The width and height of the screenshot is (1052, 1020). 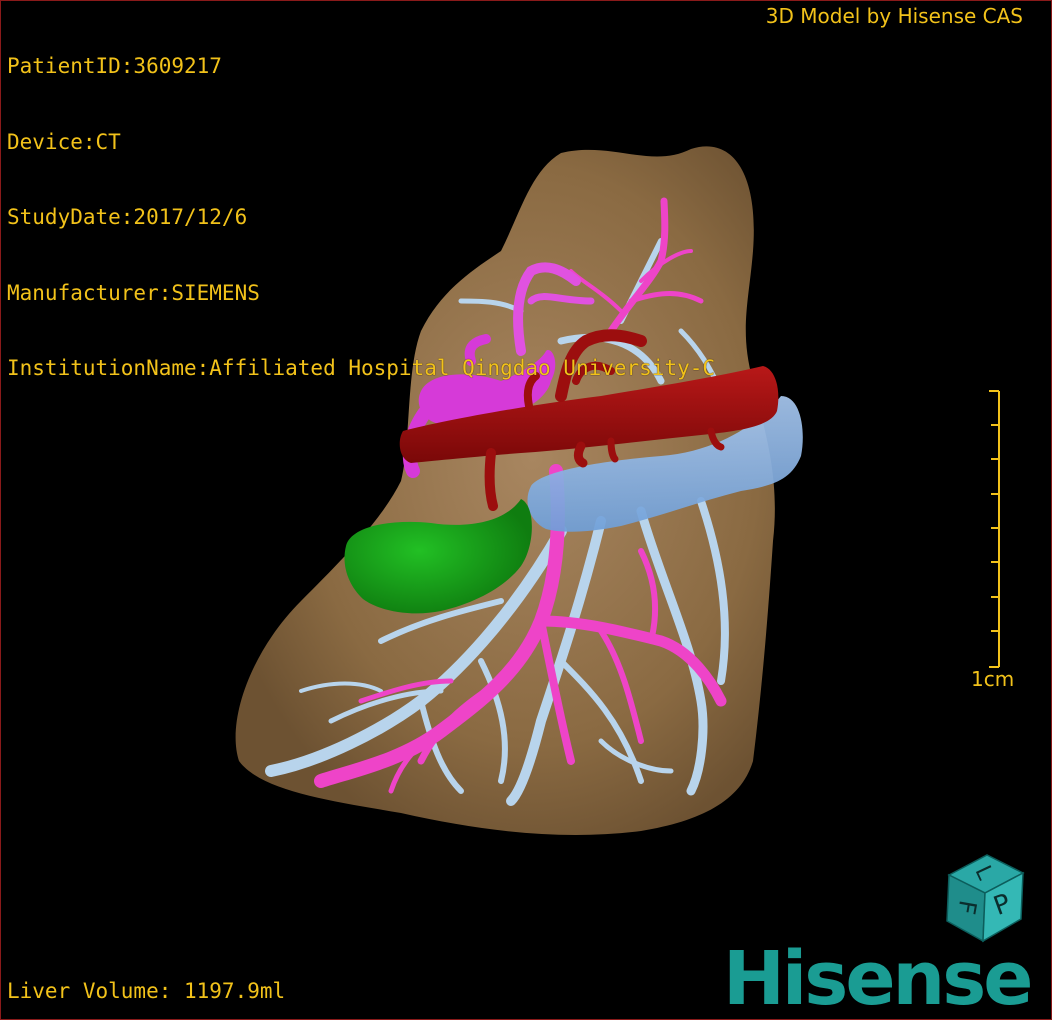 I want to click on manufacturer: Manufacturer:SIEMENS, so click(x=133, y=292).